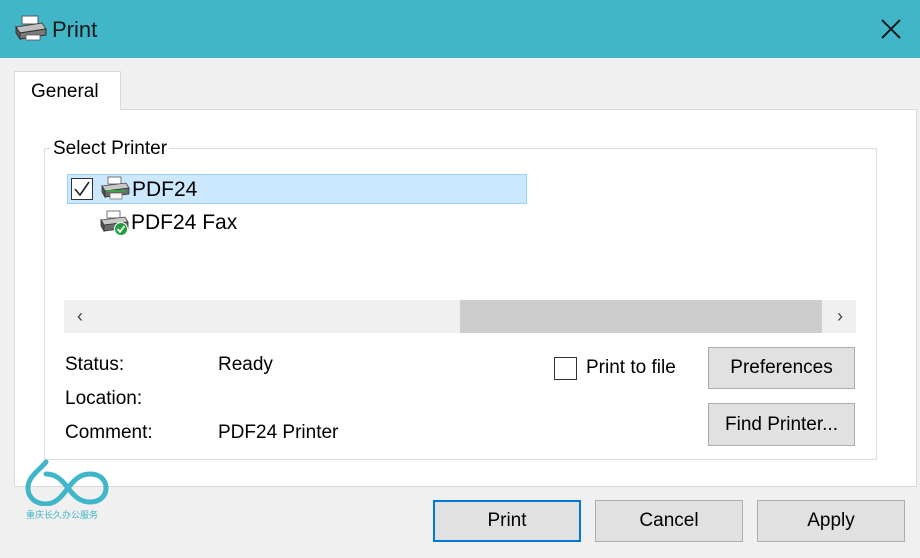 The width and height of the screenshot is (920, 558). What do you see at coordinates (565, 368) in the screenshot?
I see `print-to-file-checkbox` at bounding box center [565, 368].